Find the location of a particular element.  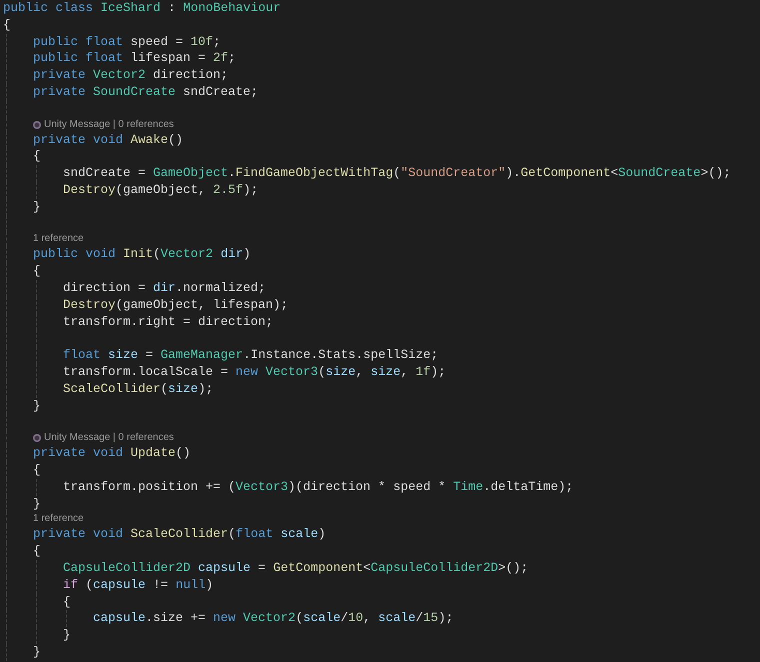

code-line: private void ScaleCollider(float scale) is located at coordinates (179, 535).